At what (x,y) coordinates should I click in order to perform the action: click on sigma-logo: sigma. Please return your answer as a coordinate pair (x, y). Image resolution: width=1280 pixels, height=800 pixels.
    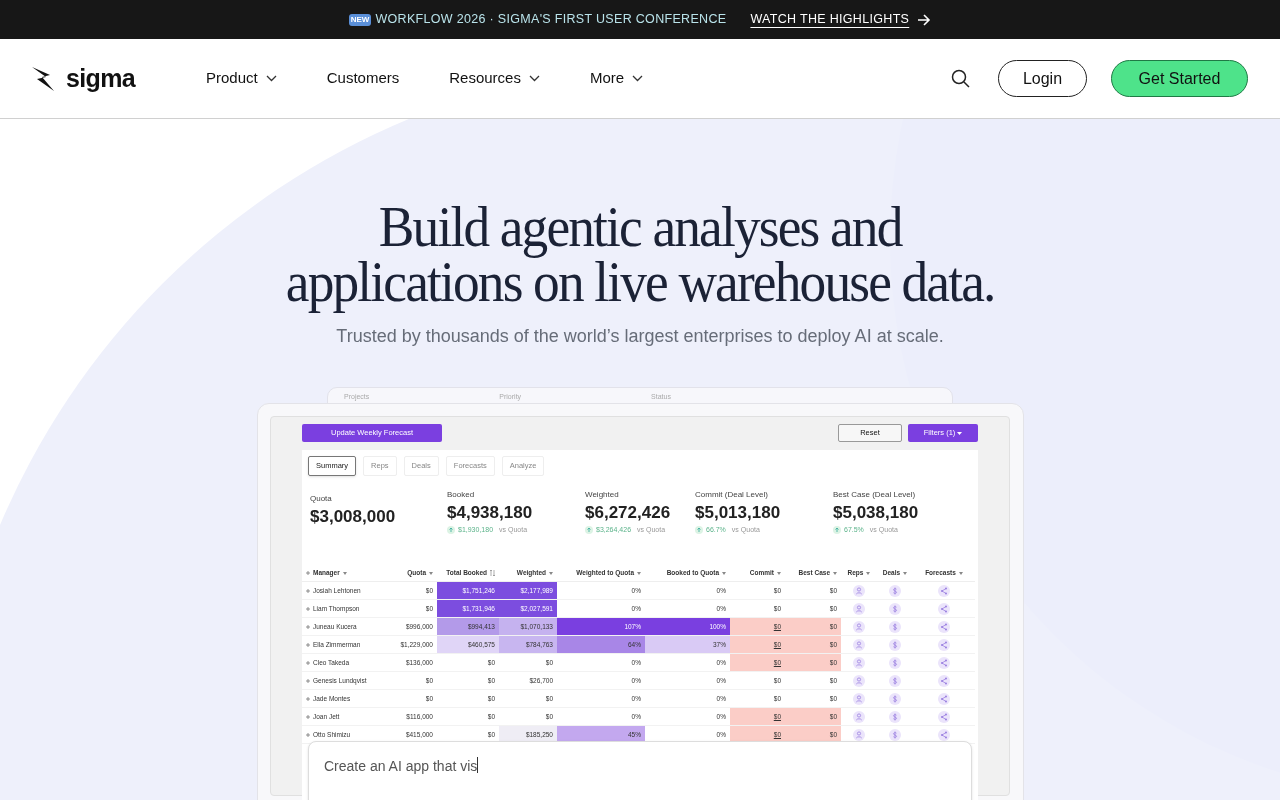
    Looking at the image, I should click on (107, 78).